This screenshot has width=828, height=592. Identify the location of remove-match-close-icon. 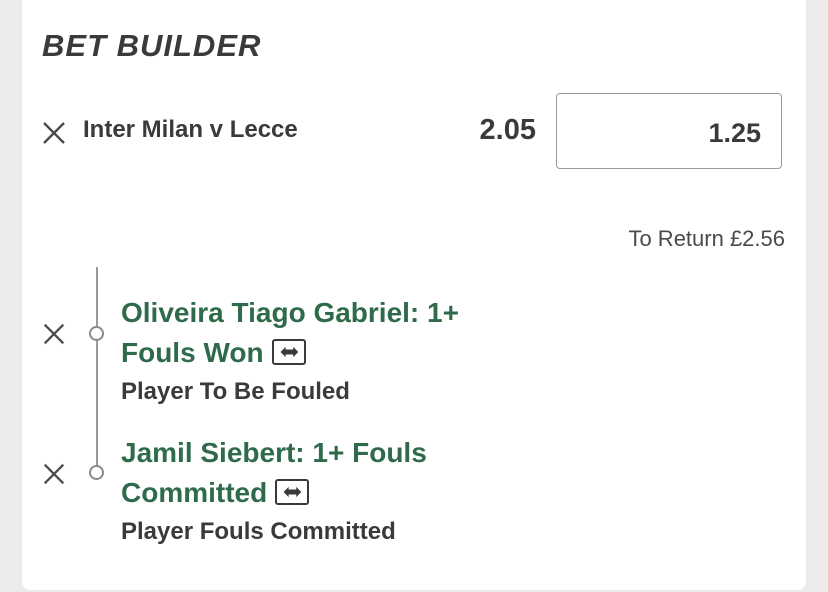
(54, 133).